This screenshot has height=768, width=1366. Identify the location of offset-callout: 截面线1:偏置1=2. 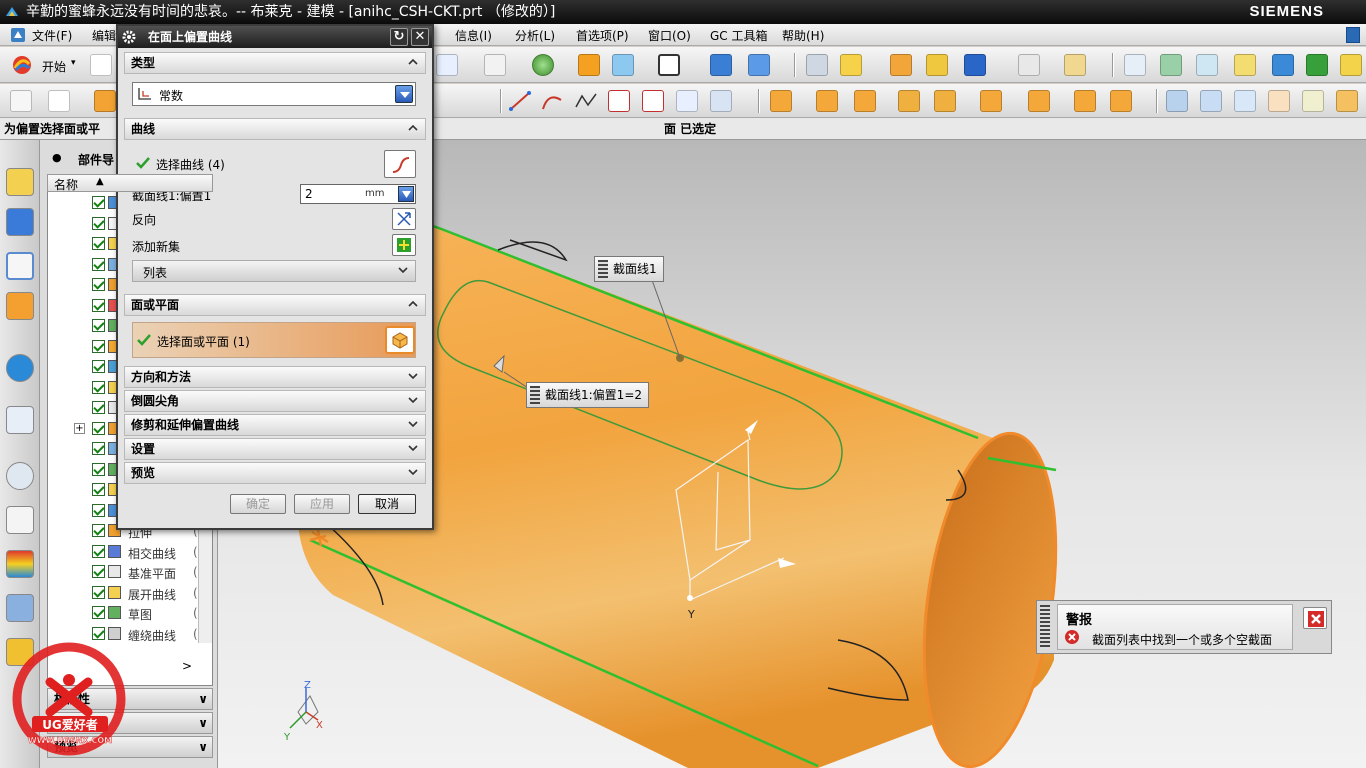
(588, 395).